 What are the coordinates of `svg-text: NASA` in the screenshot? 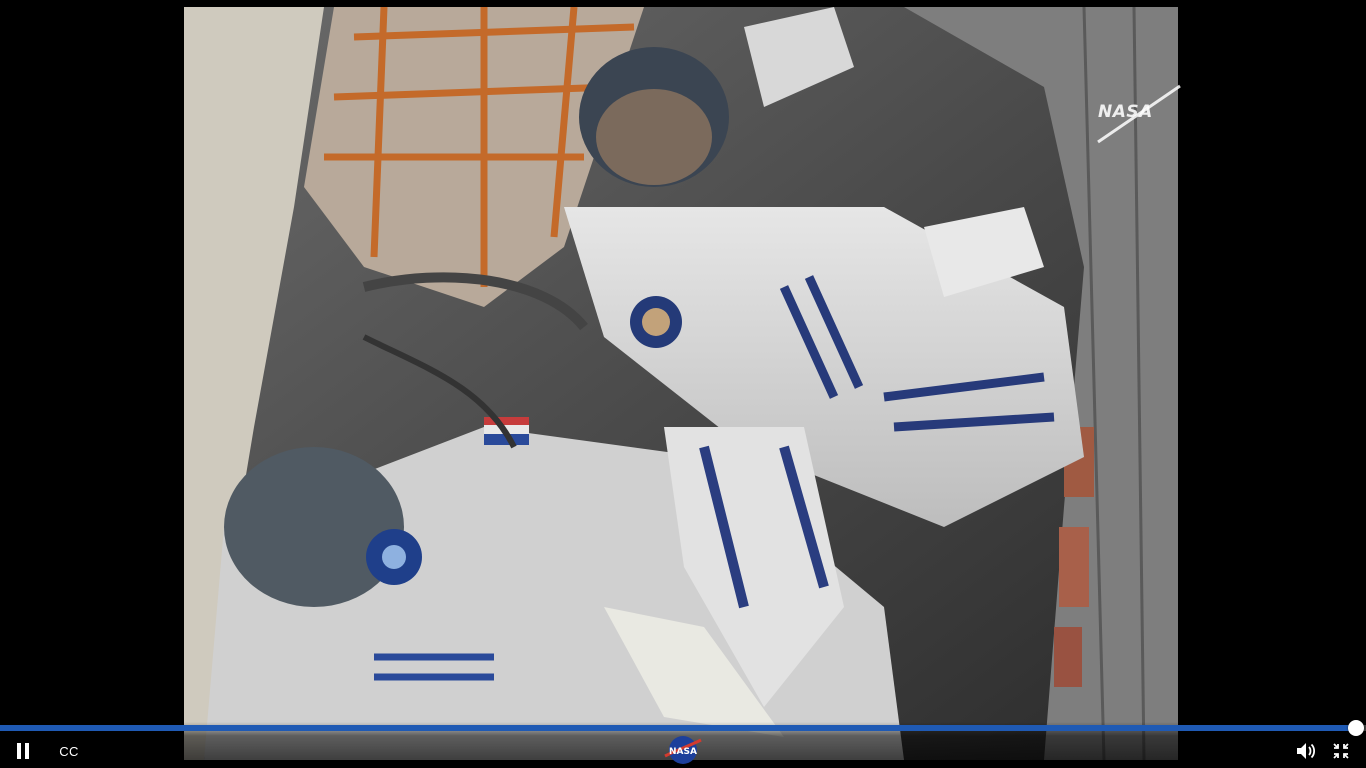 It's located at (683, 752).